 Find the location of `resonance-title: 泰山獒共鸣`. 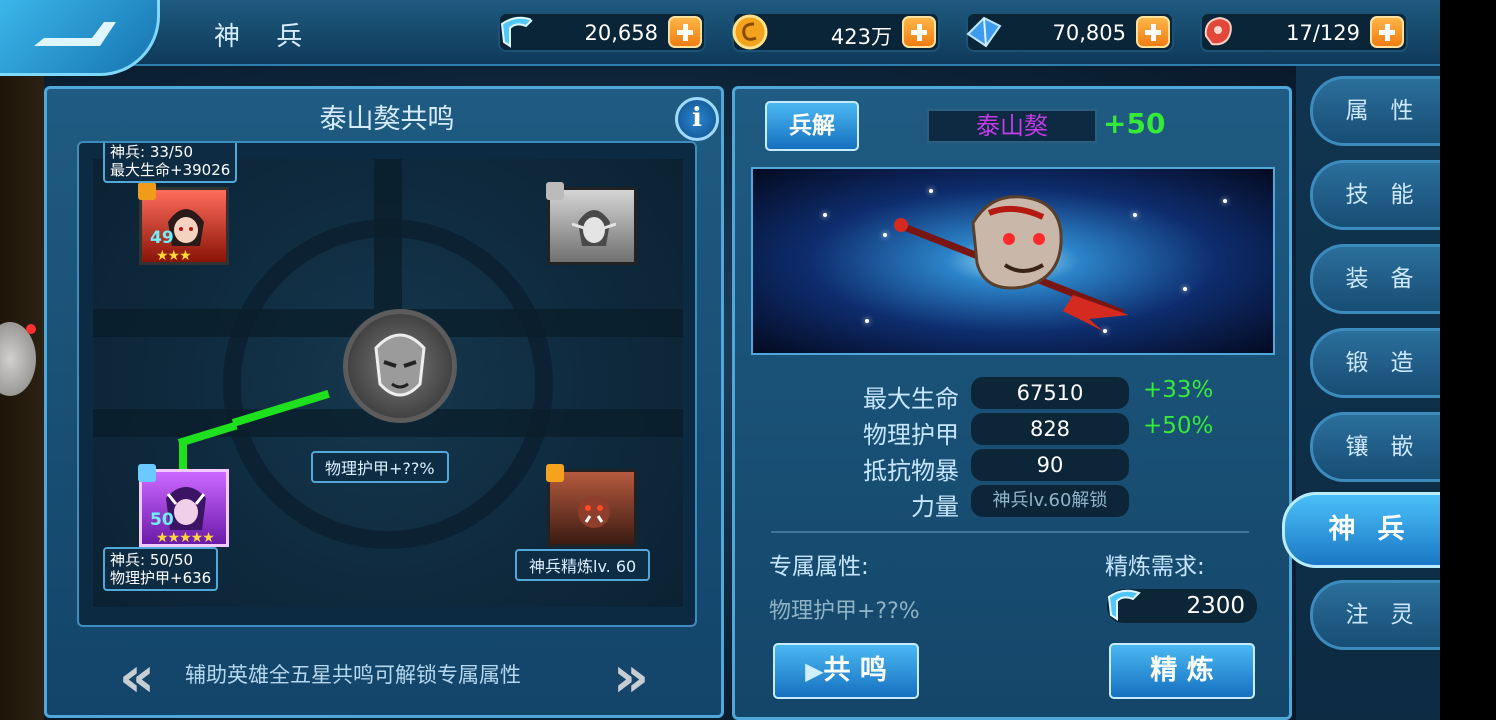

resonance-title: 泰山獒共鸣 is located at coordinates (387, 119).